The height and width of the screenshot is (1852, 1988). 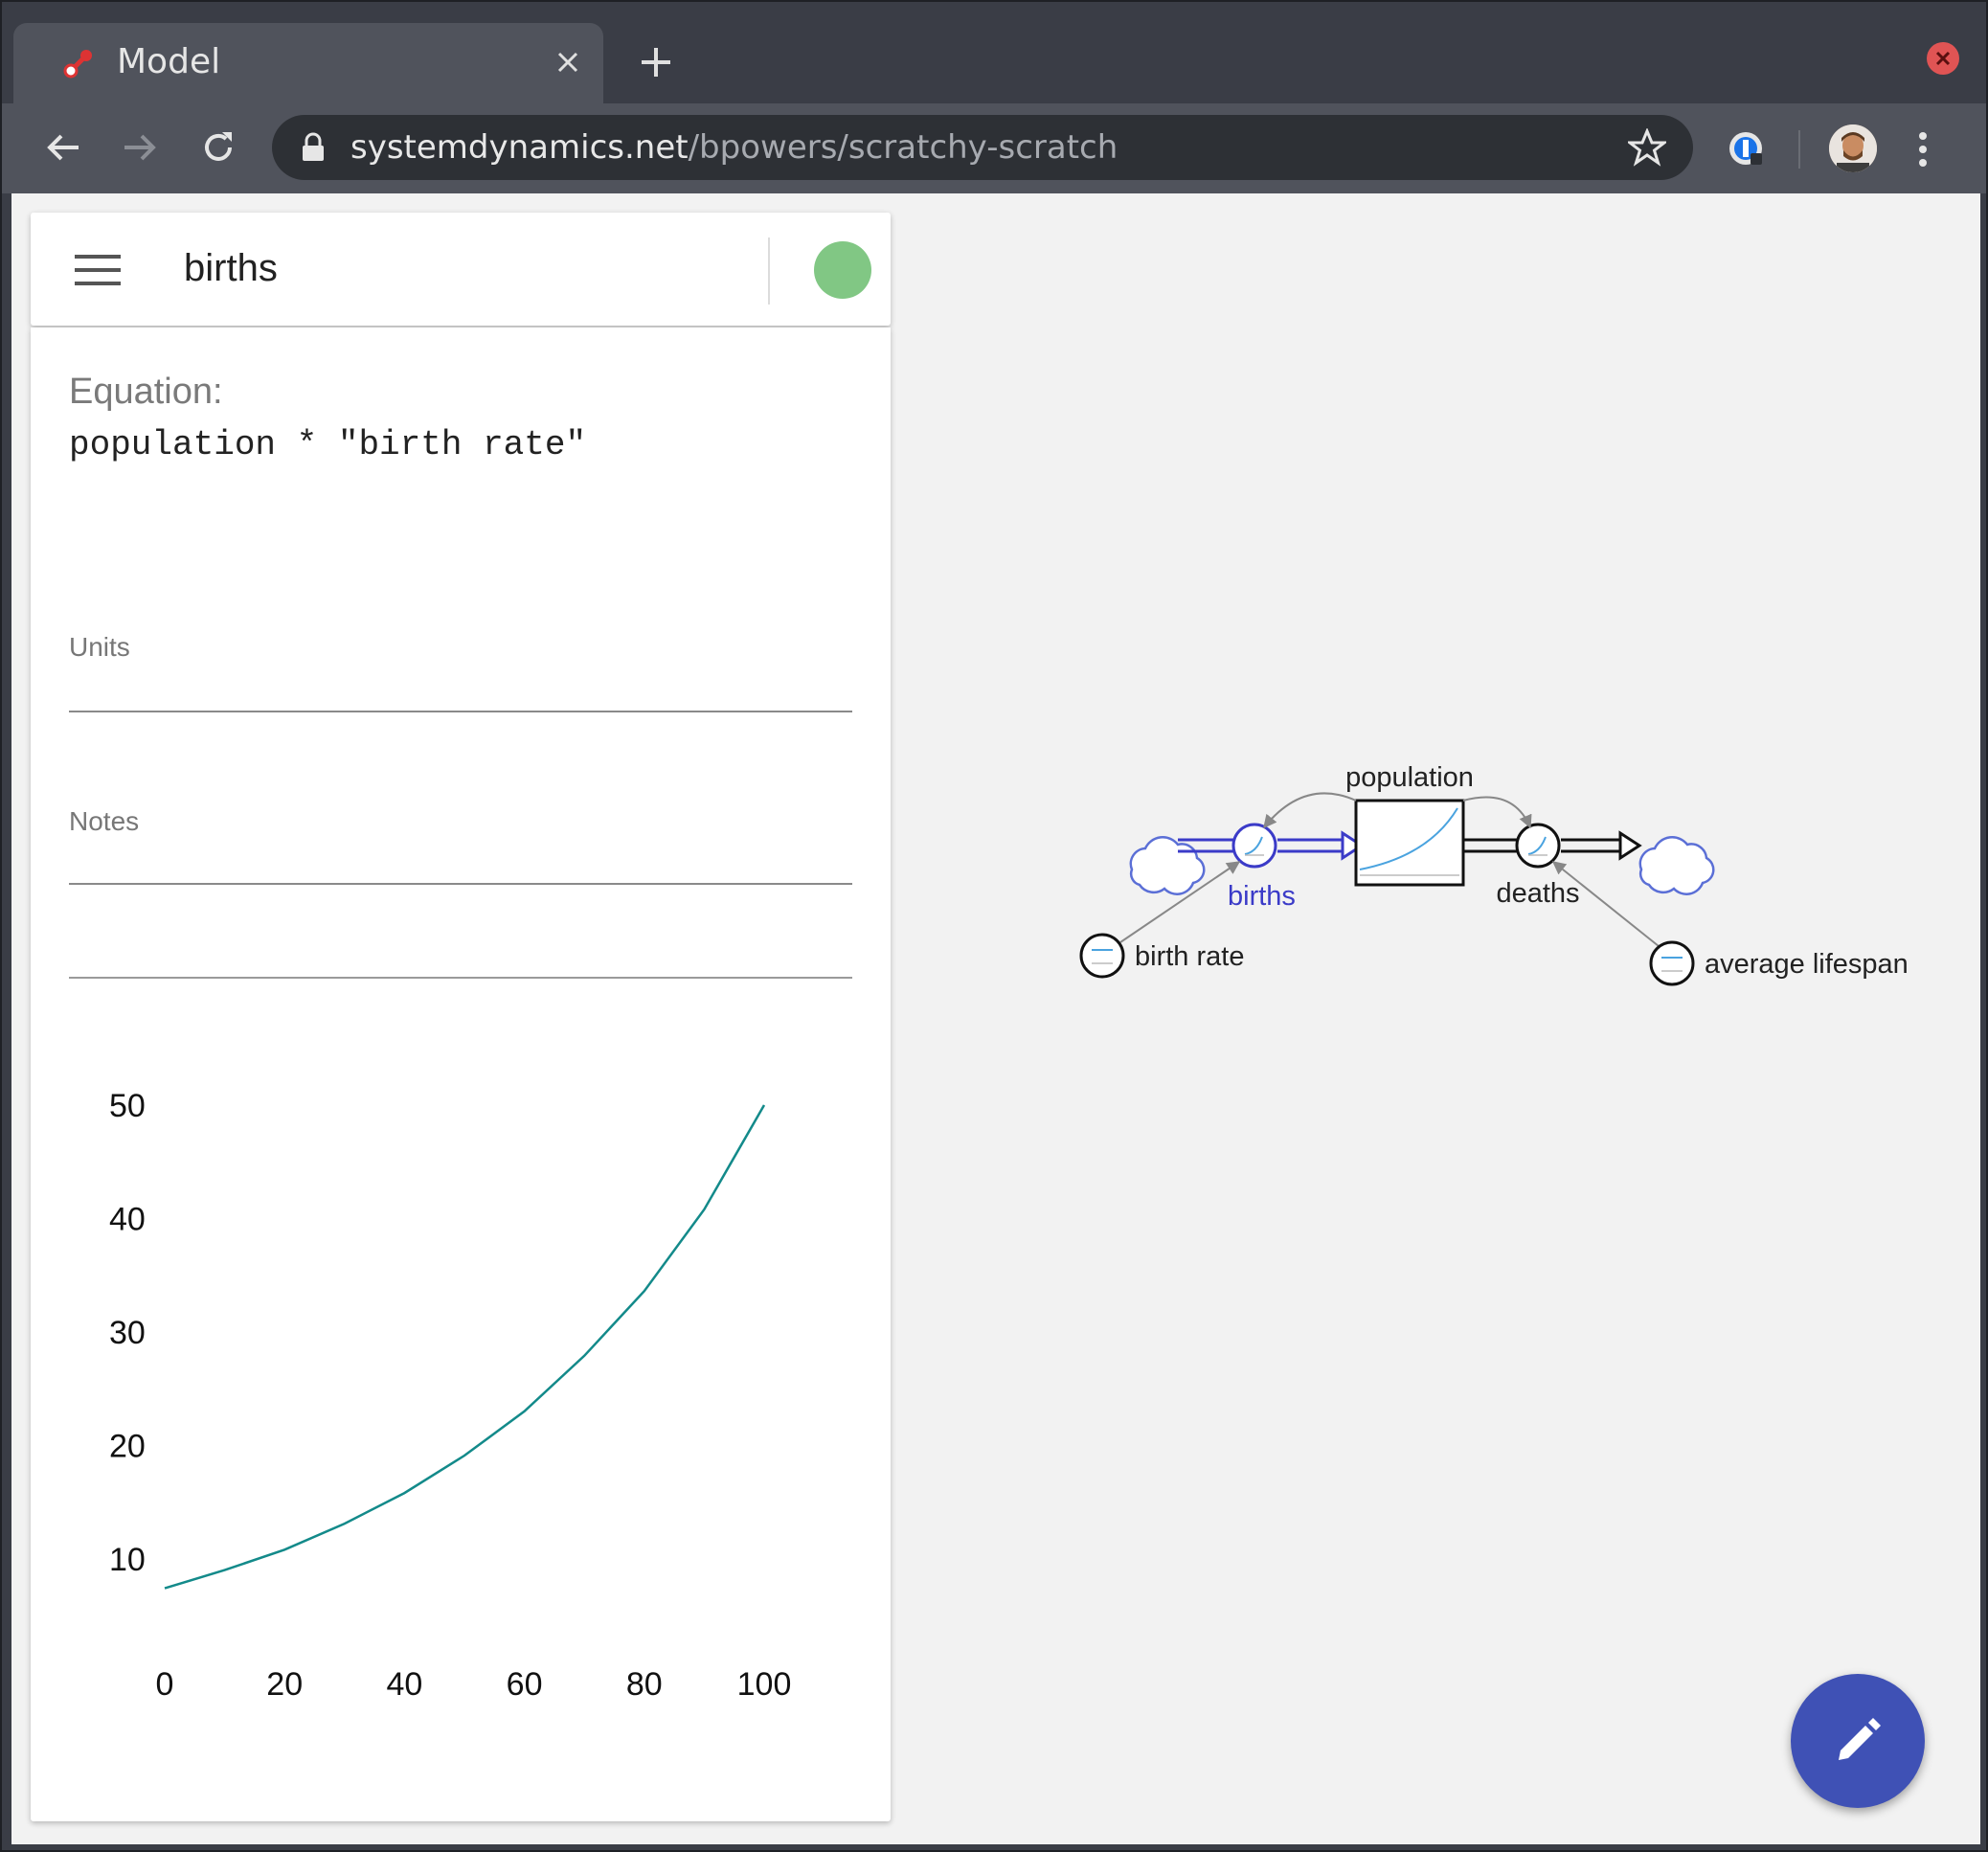 I want to click on average-lifespan-label: average lifespan, so click(x=1807, y=965).